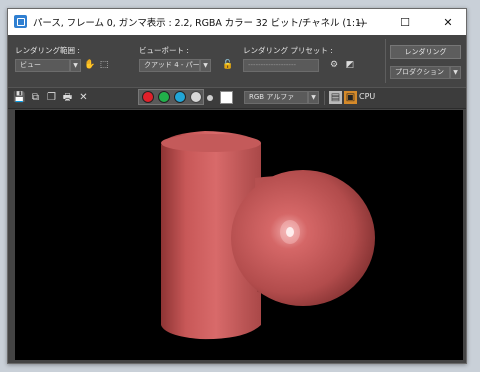 The height and width of the screenshot is (372, 480). Describe the element at coordinates (313, 97) in the screenshot. I see `channel-display-dropdown-arrow: ▼` at that location.